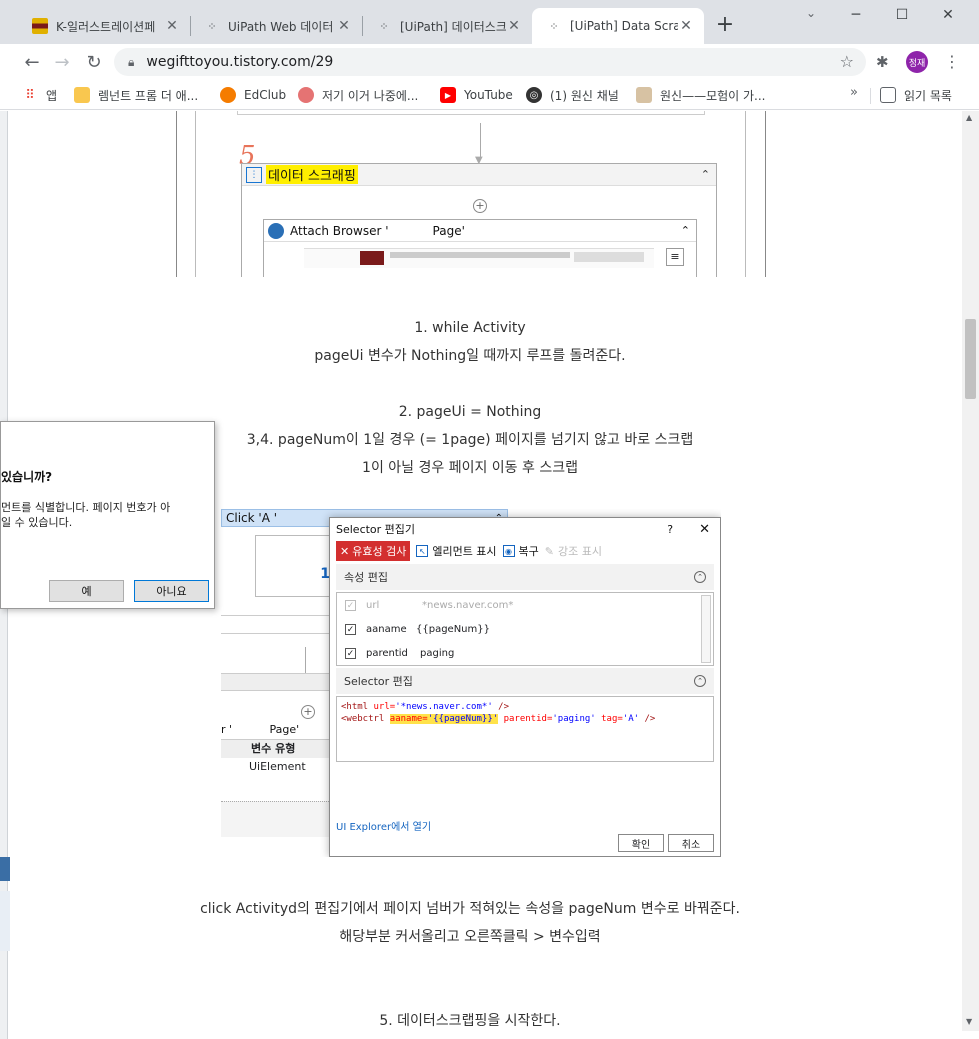 The width and height of the screenshot is (979, 1039). What do you see at coordinates (706, 629) in the screenshot?
I see `attr-scrollbar` at bounding box center [706, 629].